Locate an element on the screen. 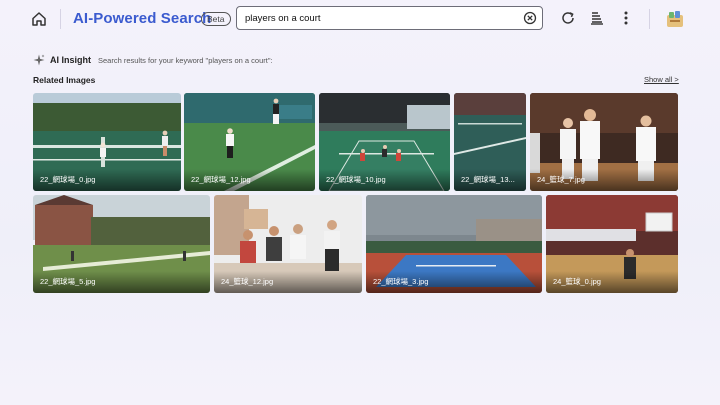  image-caption: 24_籃球_7.jpg is located at coordinates (561, 179).